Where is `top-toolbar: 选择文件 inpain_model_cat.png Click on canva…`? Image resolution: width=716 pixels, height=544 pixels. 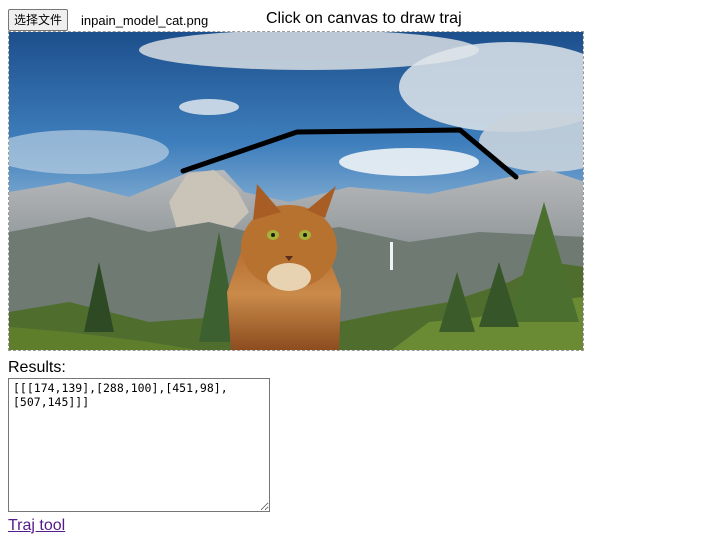
top-toolbar: 选择文件 inpain_model_cat.png Click on canva… is located at coordinates (358, 20).